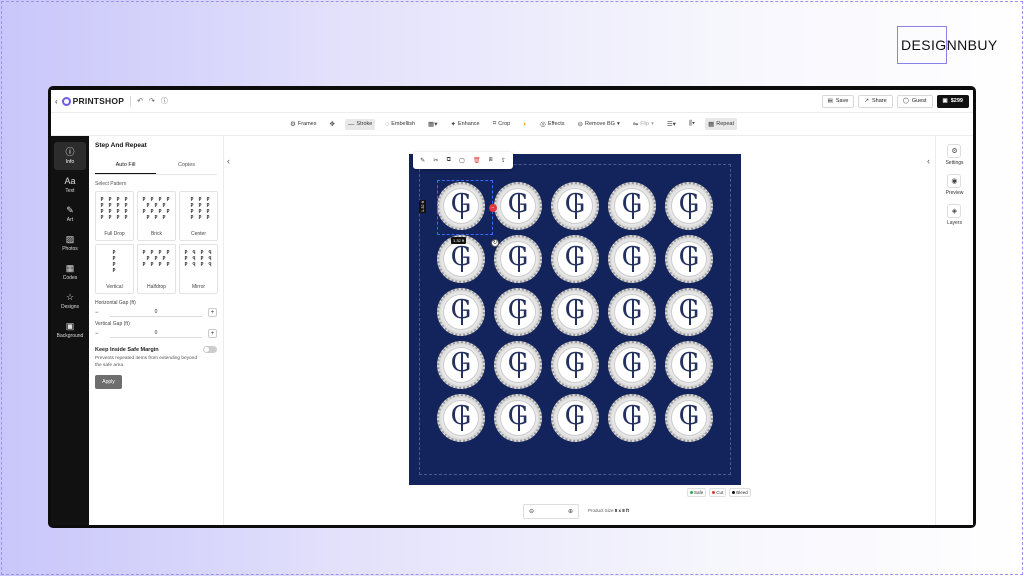 This screenshot has height=576, width=1024. What do you see at coordinates (70, 330) in the screenshot?
I see `rail-item-background: ▣ Background` at bounding box center [70, 330].